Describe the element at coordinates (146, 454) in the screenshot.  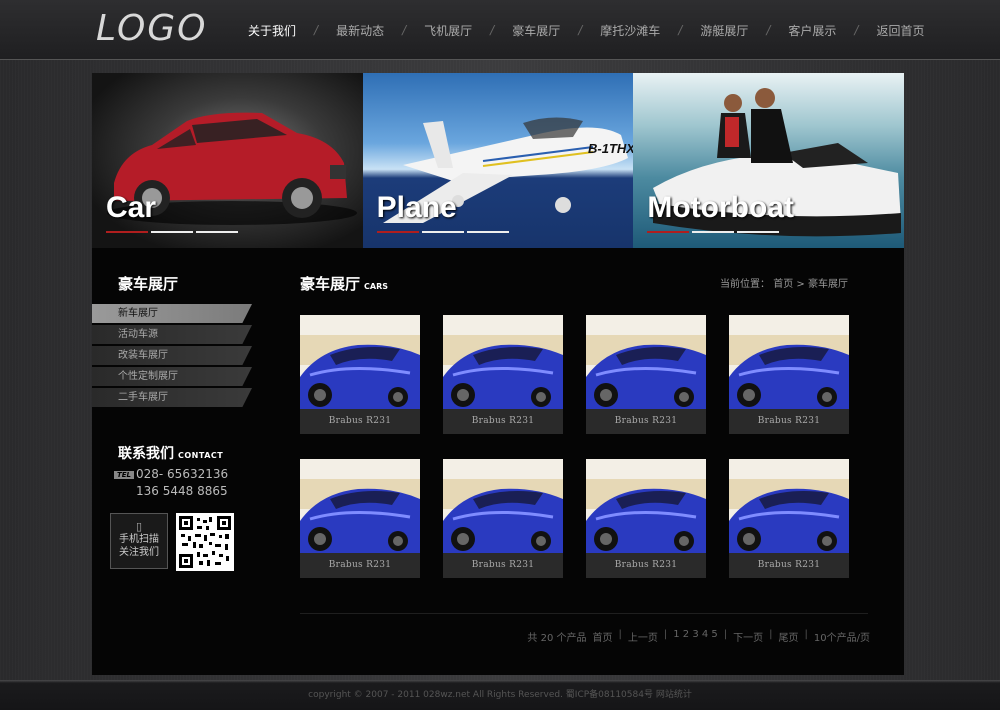
I see `contact-title-cn: 联系我们` at that location.